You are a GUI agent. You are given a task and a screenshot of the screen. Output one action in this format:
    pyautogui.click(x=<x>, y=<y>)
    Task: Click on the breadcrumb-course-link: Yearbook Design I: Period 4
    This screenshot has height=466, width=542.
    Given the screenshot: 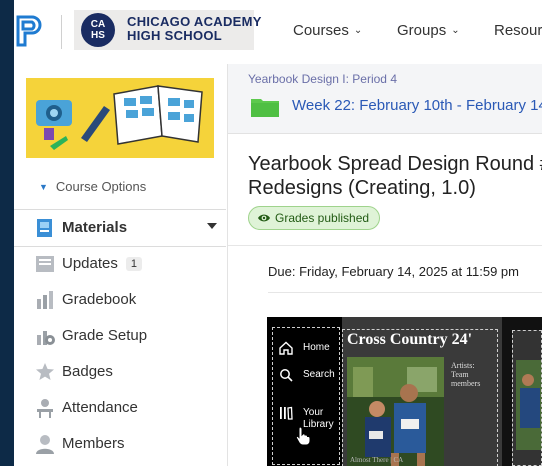 What is the action you would take?
    pyautogui.click(x=322, y=79)
    